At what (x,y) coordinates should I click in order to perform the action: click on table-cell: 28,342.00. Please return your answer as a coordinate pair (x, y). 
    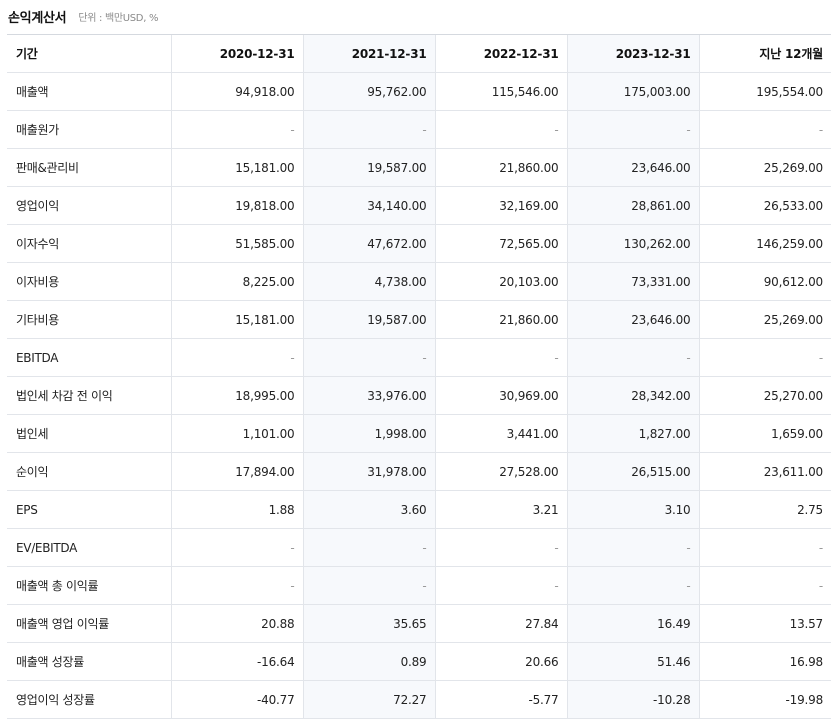
    Looking at the image, I should click on (632, 395).